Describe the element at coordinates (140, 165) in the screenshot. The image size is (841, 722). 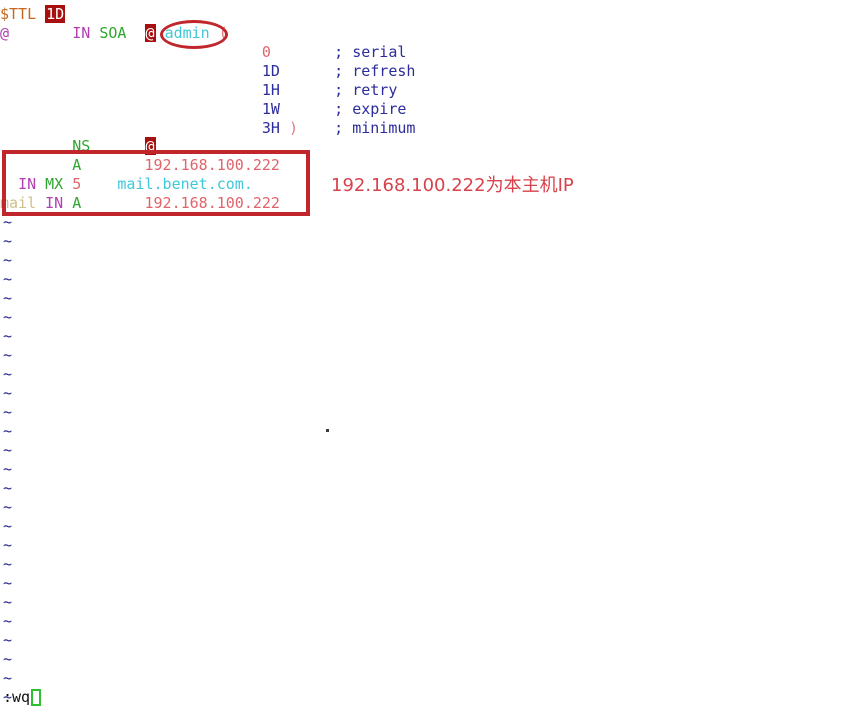
I see `line-a-1: A 192.168.100.222` at that location.